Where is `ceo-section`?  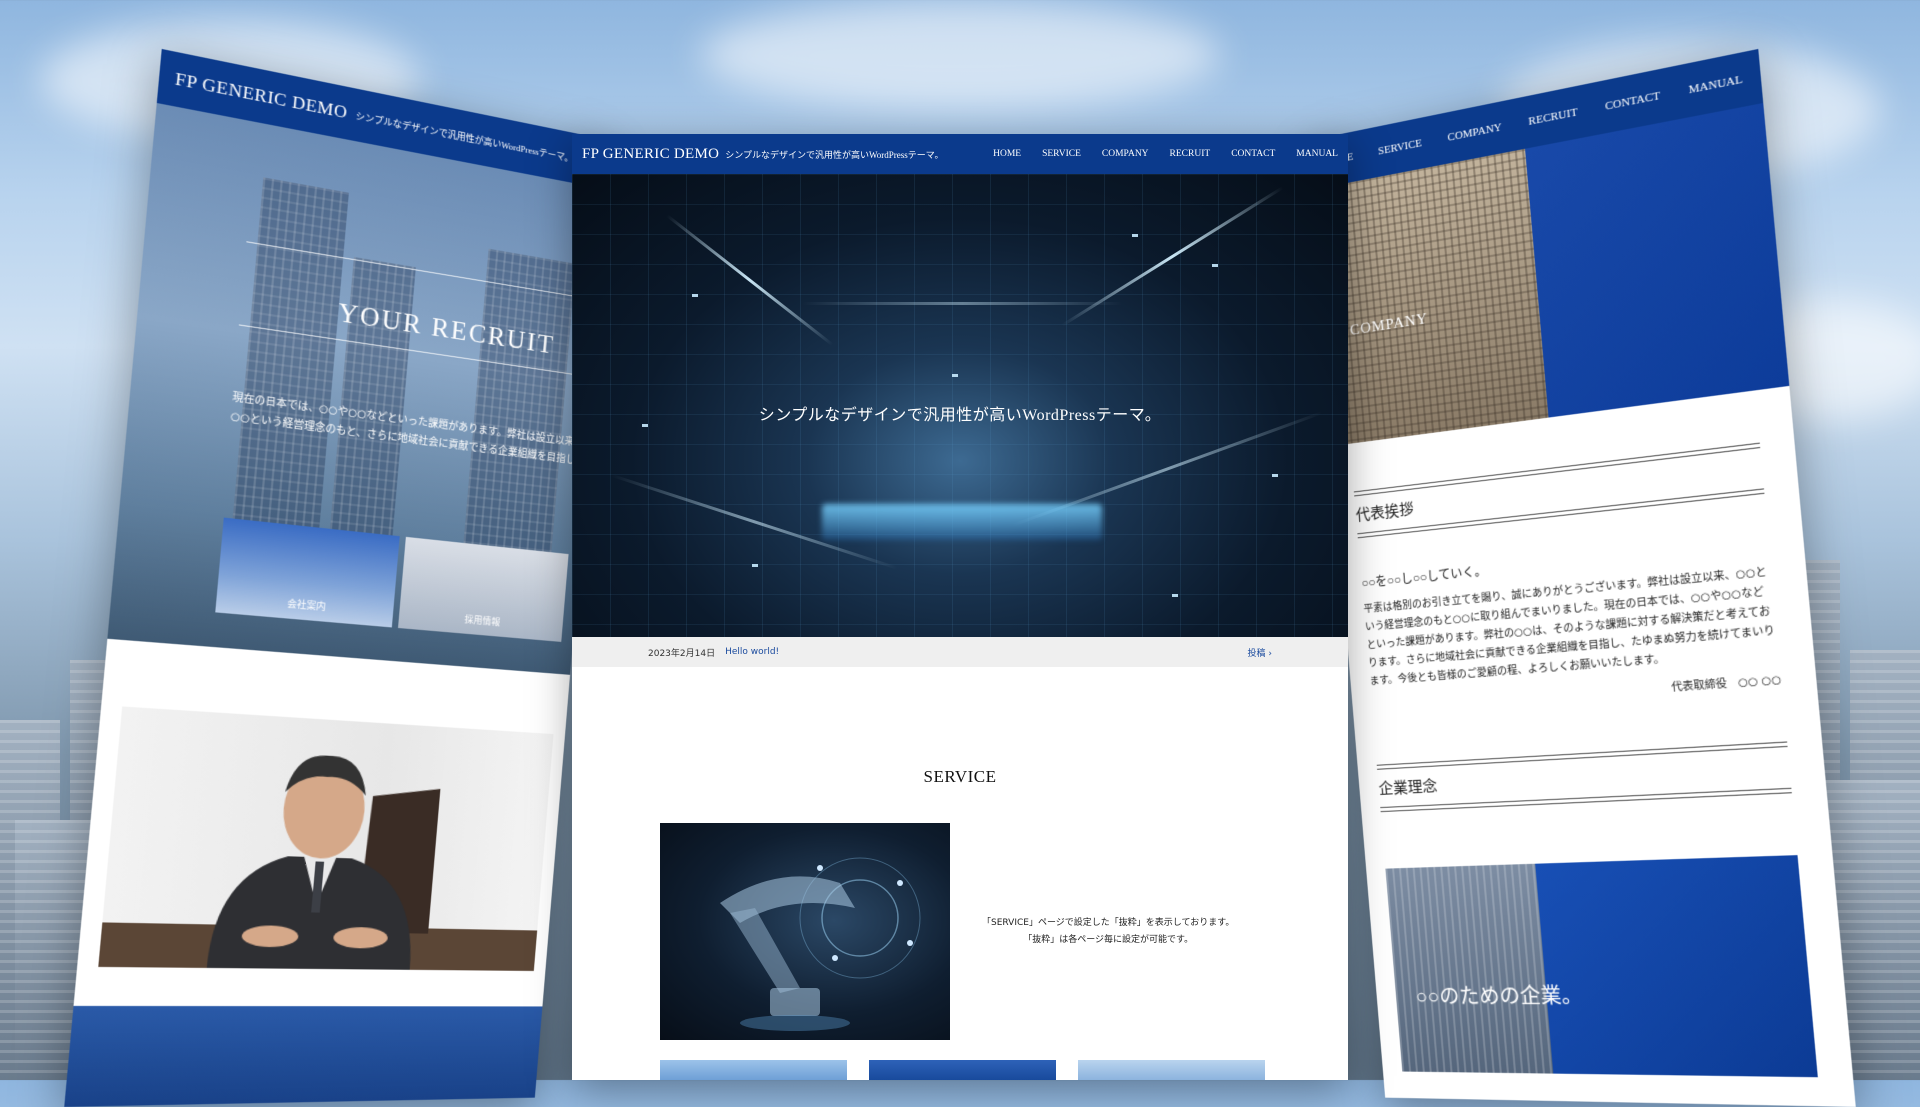
ceo-section is located at coordinates (322, 822).